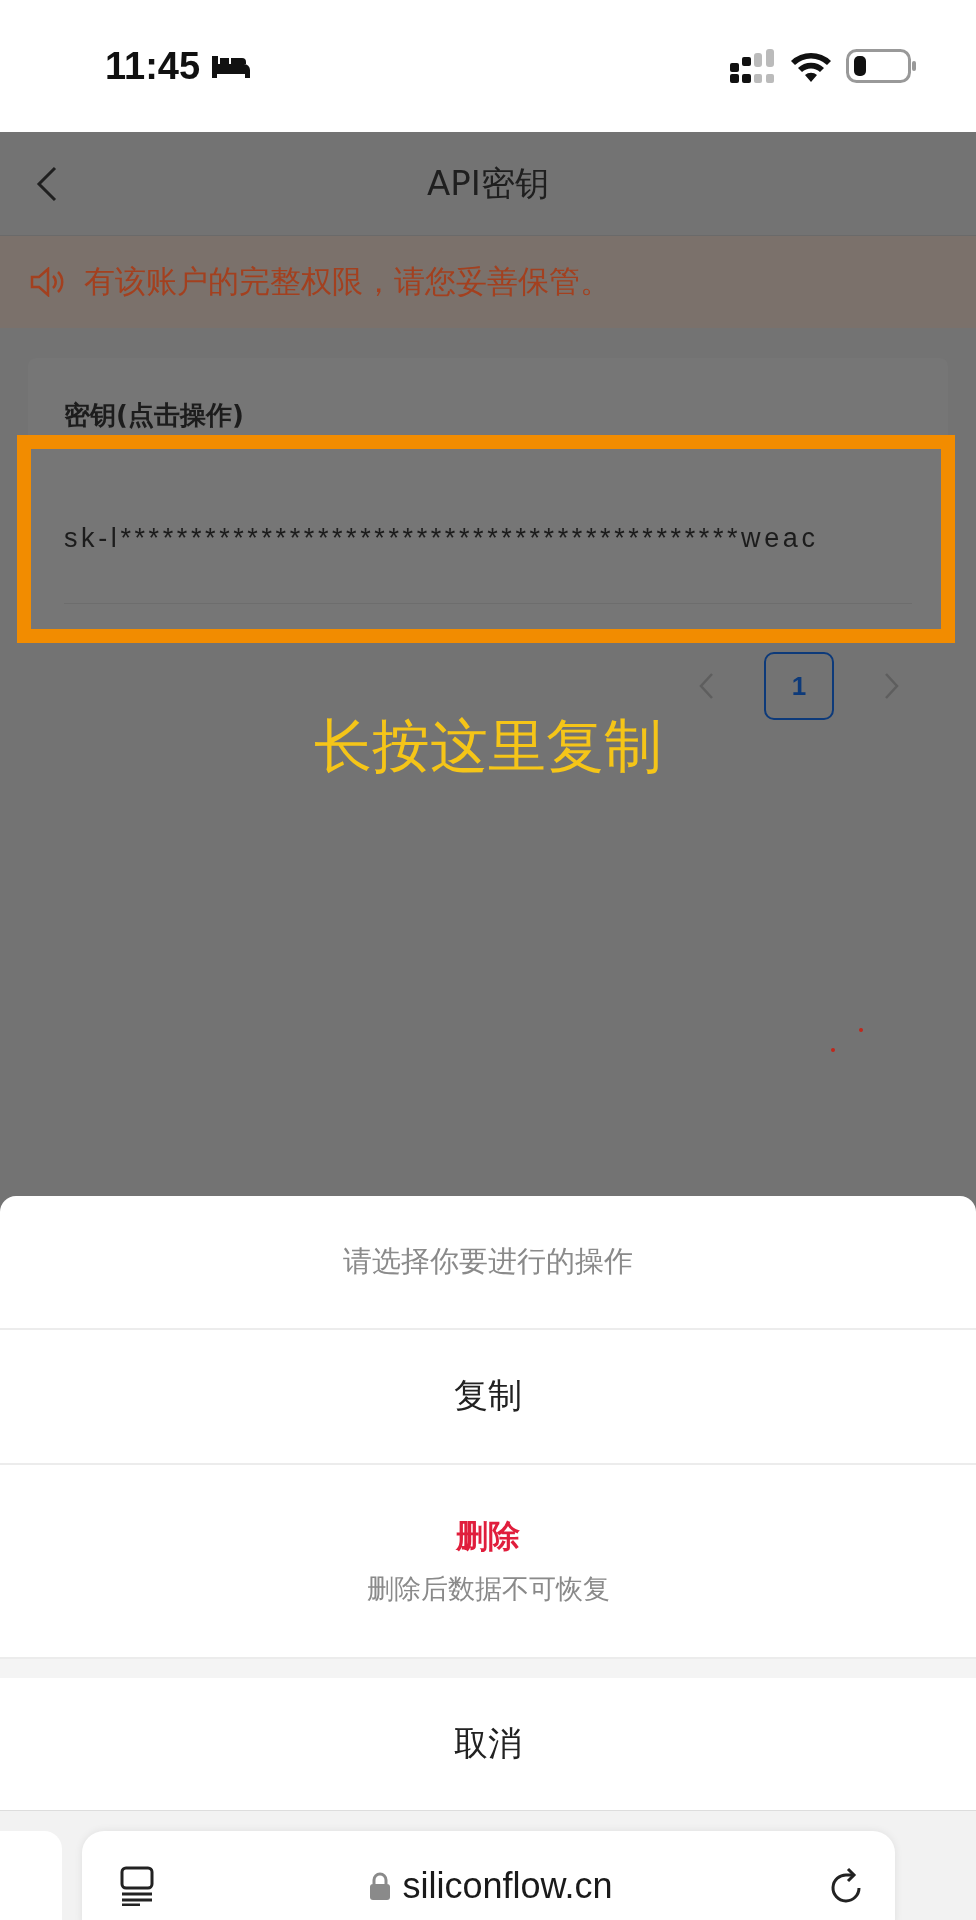  Describe the element at coordinates (47, 184) in the screenshot. I see `back-icon` at that location.